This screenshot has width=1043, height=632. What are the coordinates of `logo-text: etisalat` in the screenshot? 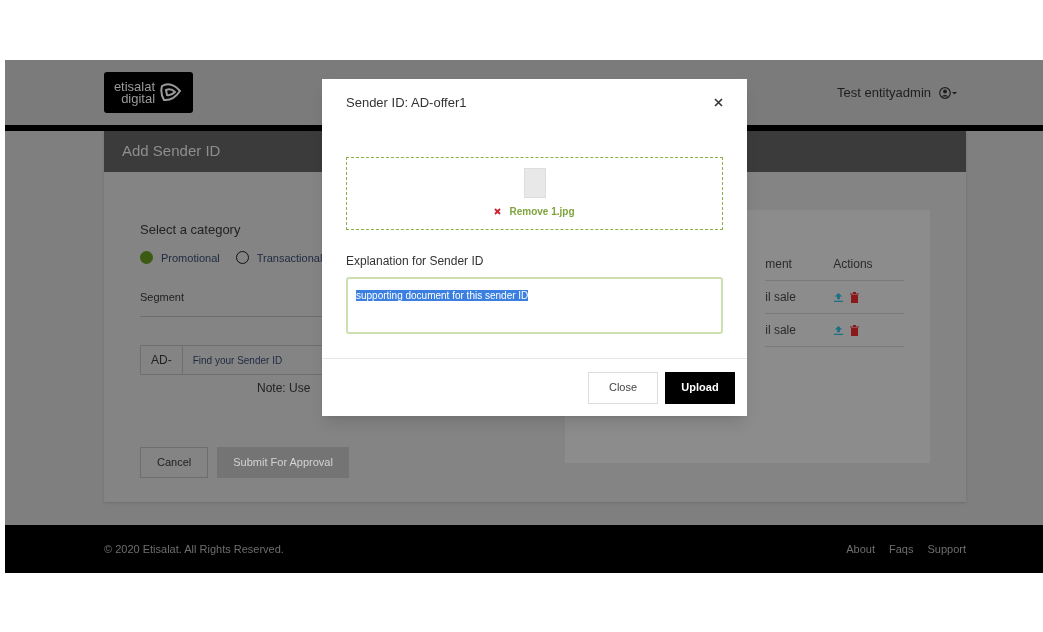 It's located at (134, 86).